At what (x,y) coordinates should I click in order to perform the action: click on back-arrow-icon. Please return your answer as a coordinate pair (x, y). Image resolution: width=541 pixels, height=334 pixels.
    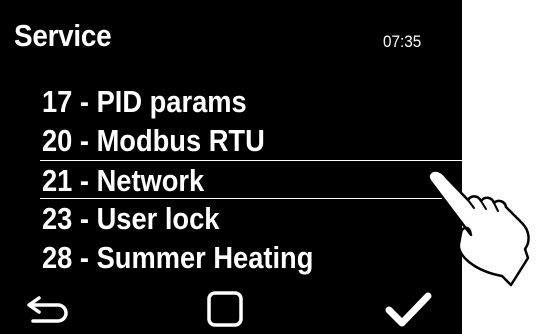
    Looking at the image, I should click on (47, 309).